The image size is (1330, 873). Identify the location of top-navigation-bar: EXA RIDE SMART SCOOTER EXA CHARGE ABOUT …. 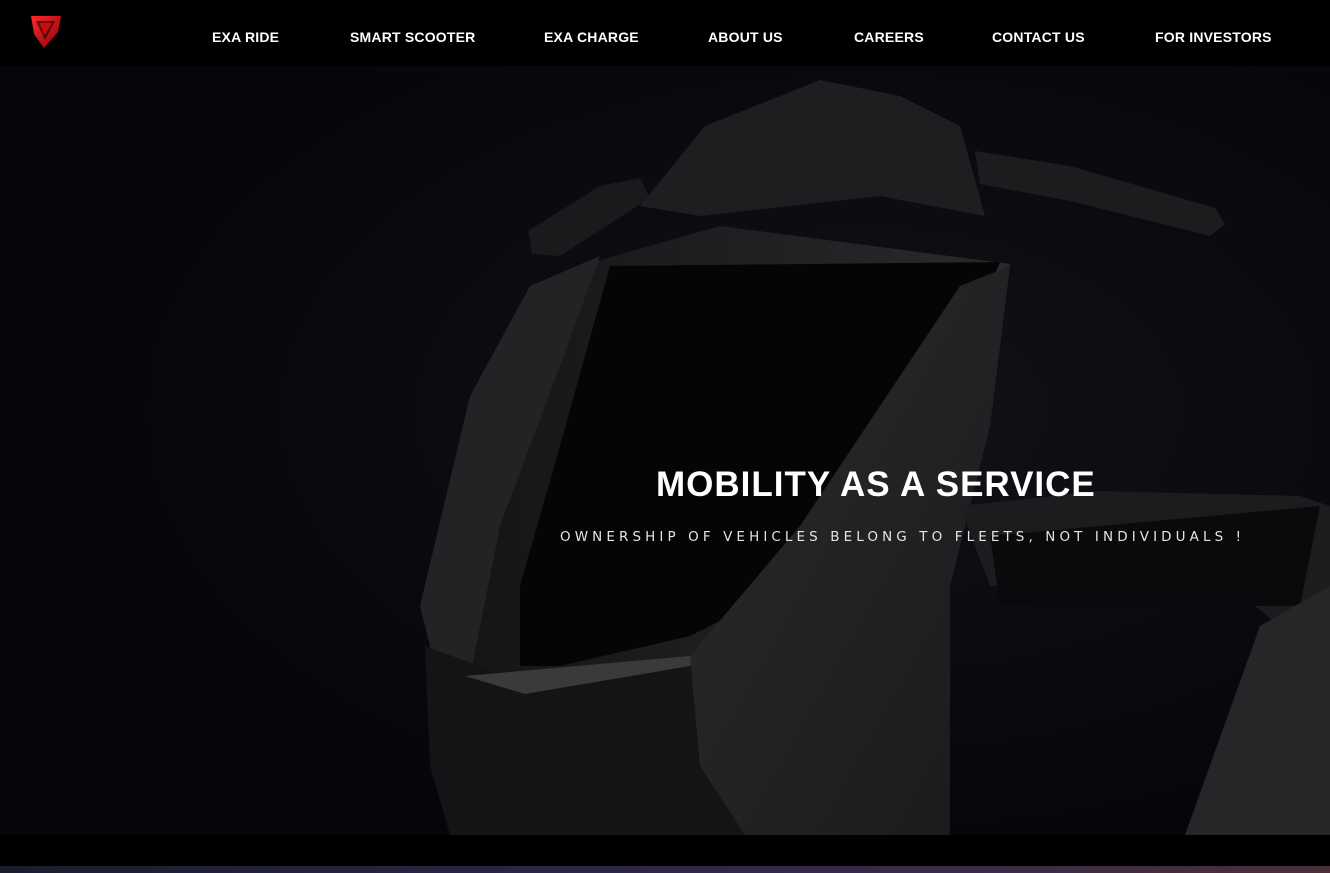
(665, 33).